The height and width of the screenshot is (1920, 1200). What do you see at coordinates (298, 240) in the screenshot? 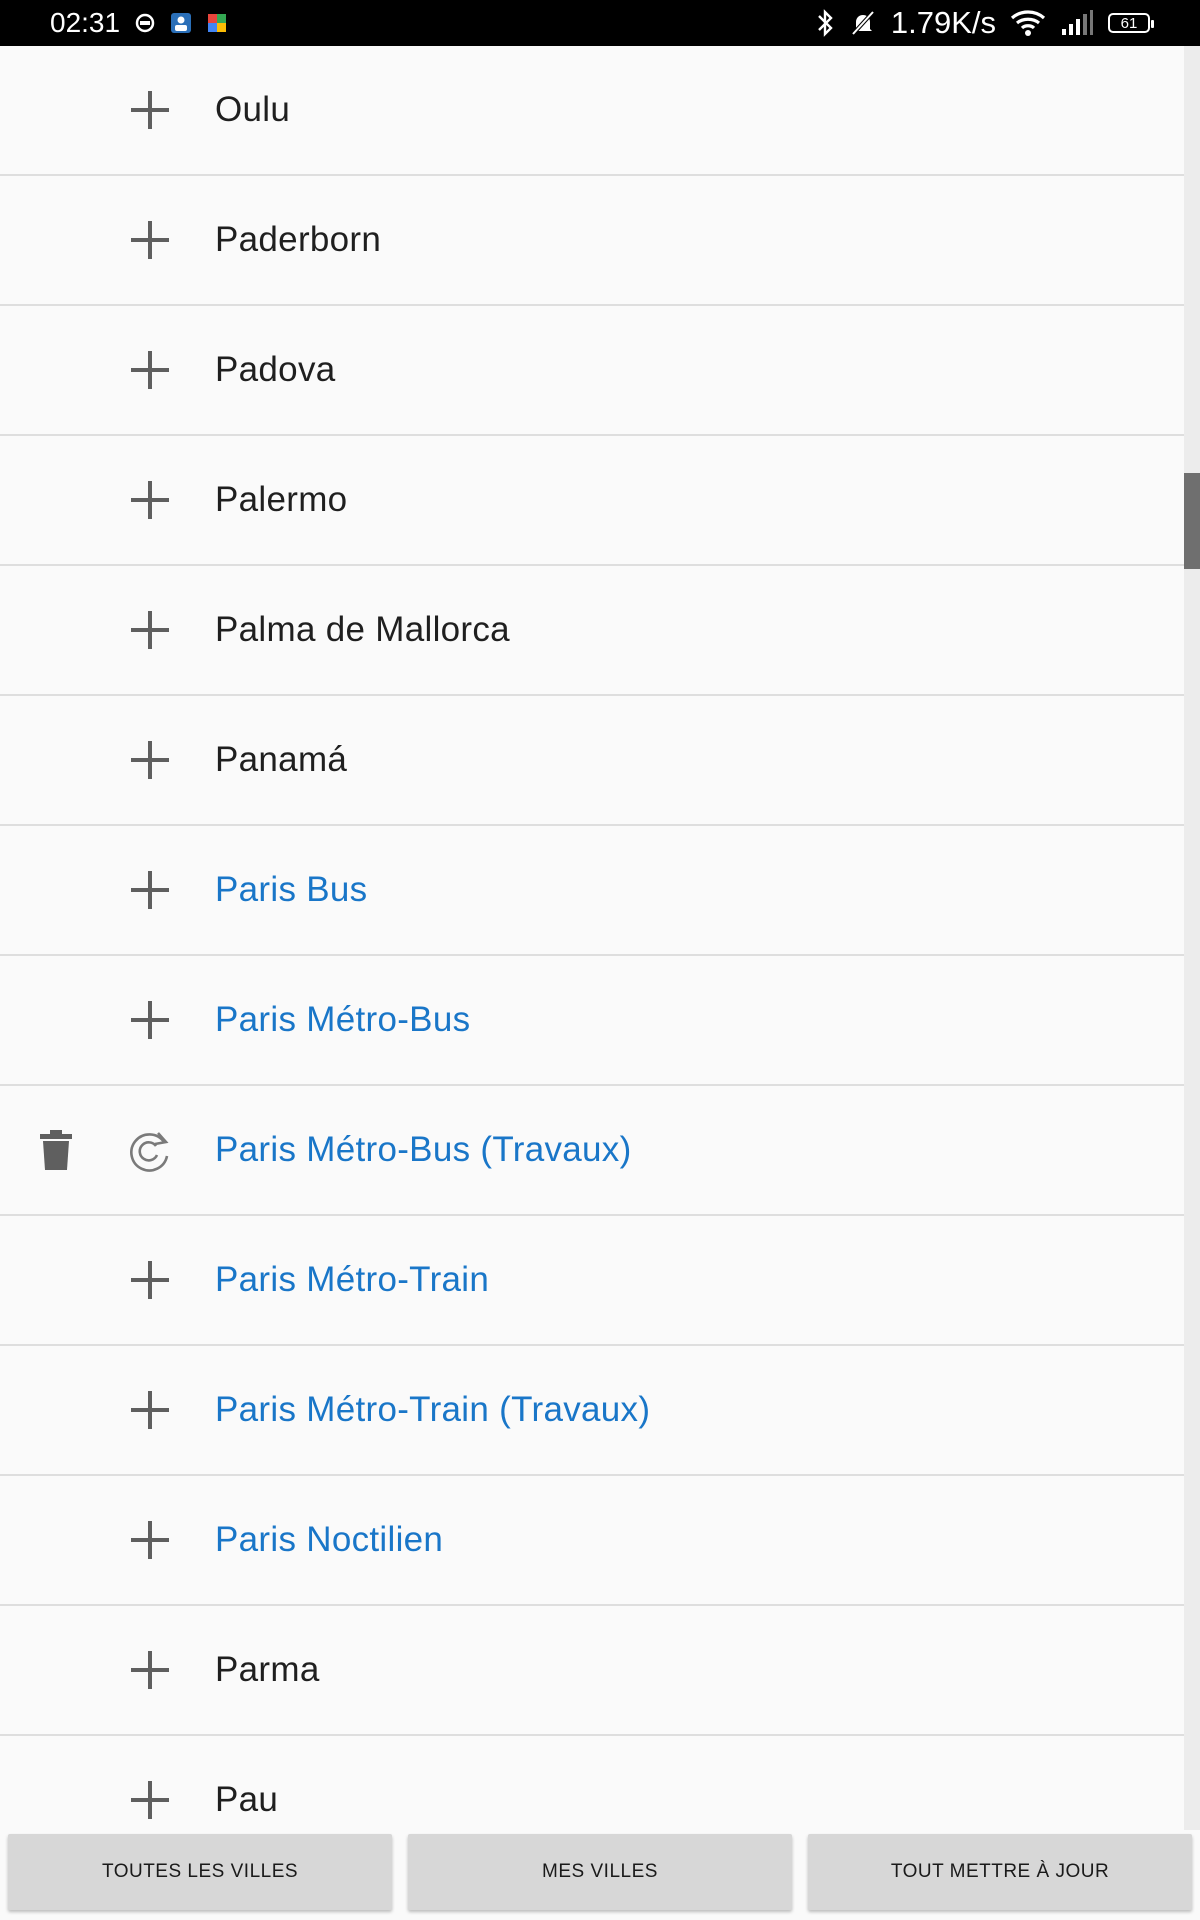
I see `city-name: Paderborn` at bounding box center [298, 240].